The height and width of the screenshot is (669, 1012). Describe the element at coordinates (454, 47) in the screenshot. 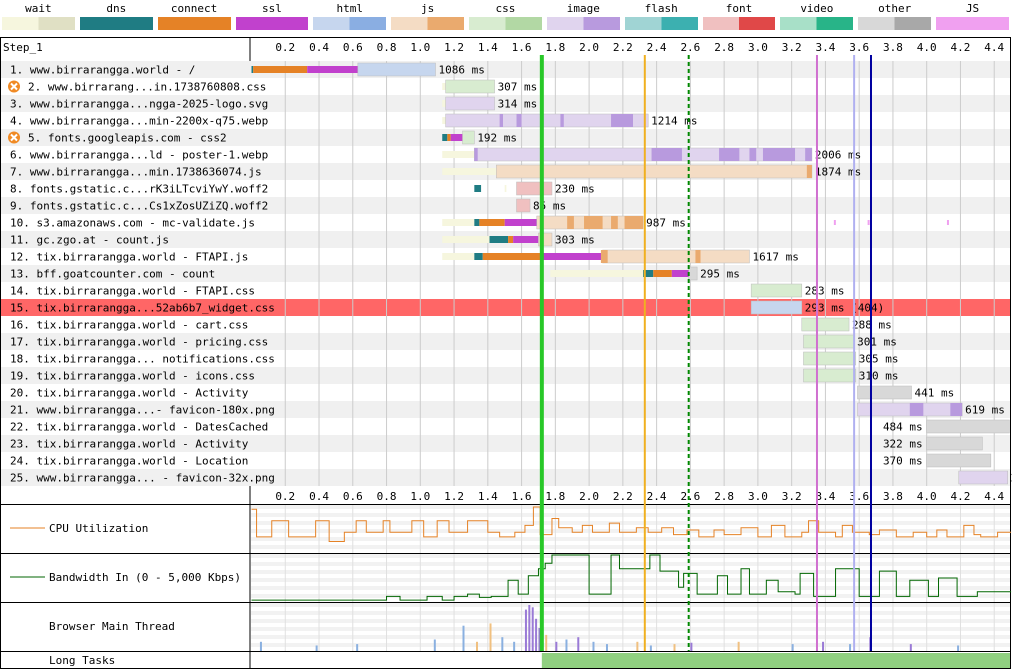

I see `x-tick-label-top: 1.2` at that location.